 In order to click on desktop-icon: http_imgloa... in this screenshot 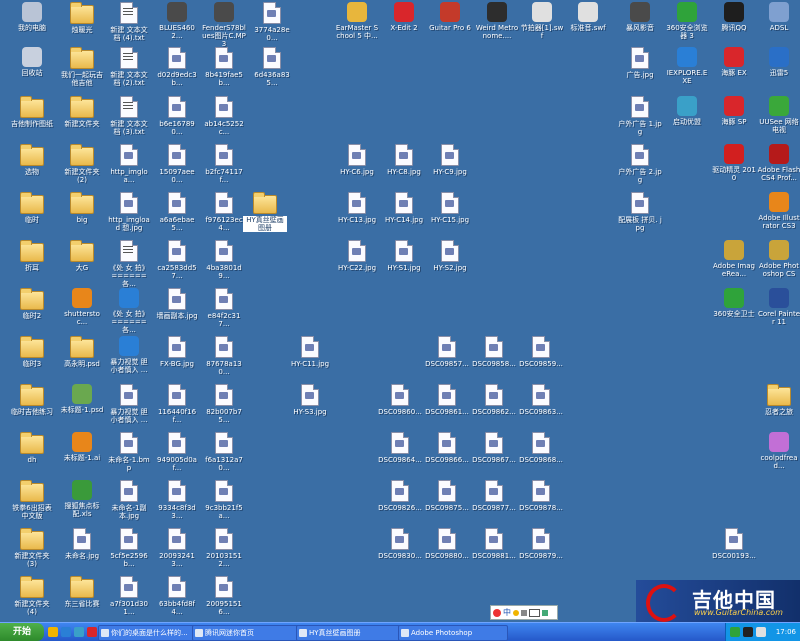, I will do `click(129, 164)`.